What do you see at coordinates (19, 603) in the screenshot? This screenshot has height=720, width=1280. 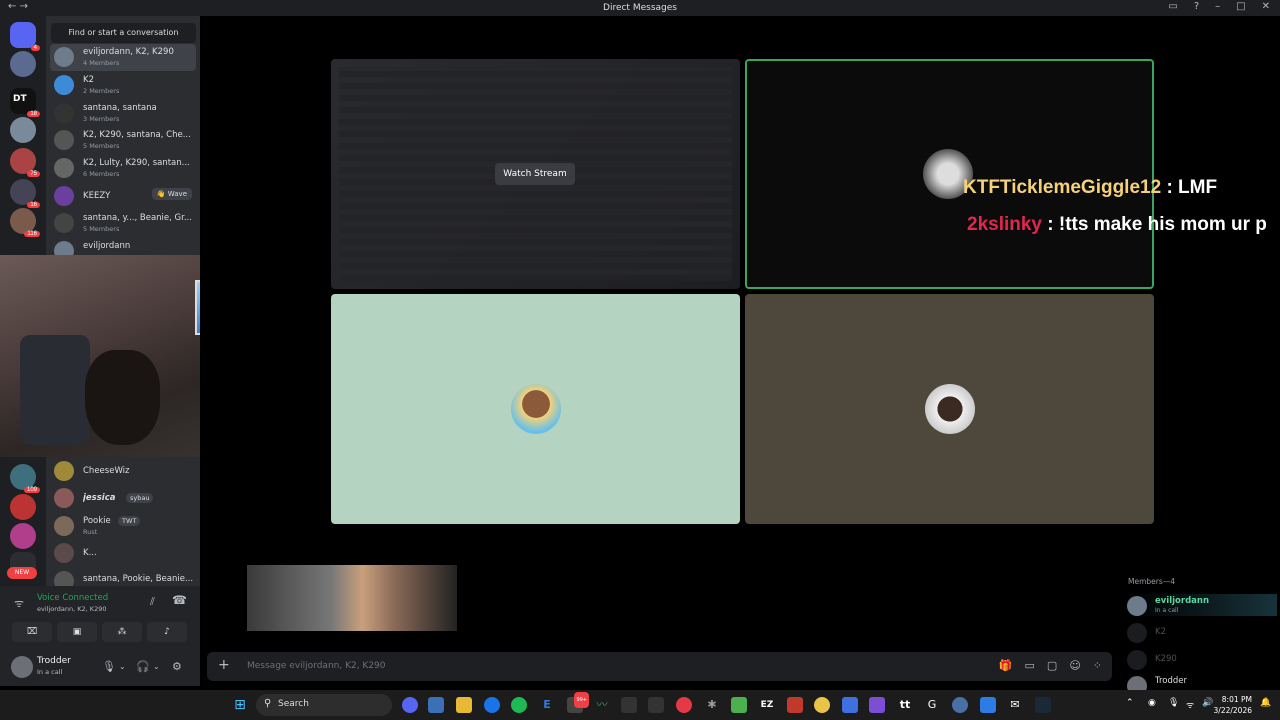 I see `signal-icon: ᯤ` at bounding box center [19, 603].